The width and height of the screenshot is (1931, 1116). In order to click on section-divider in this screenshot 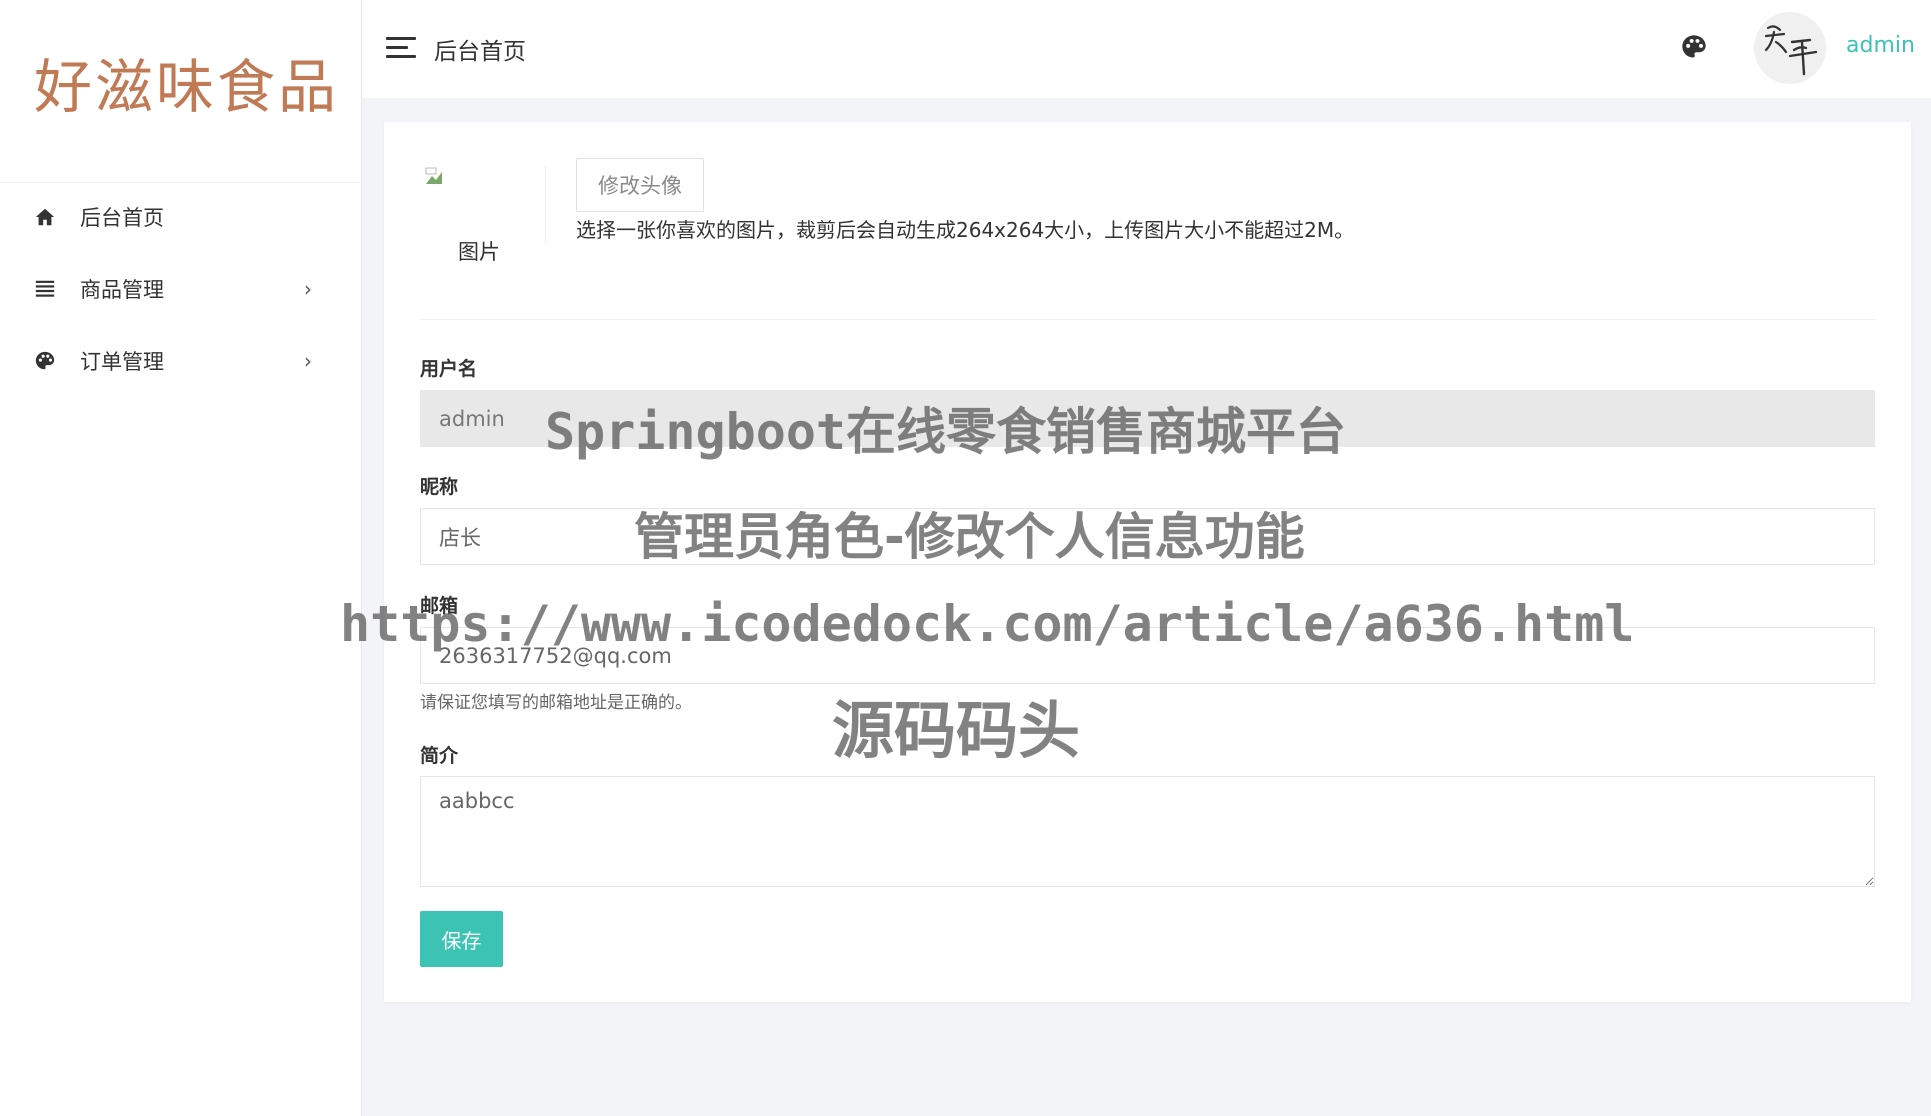, I will do `click(1147, 319)`.